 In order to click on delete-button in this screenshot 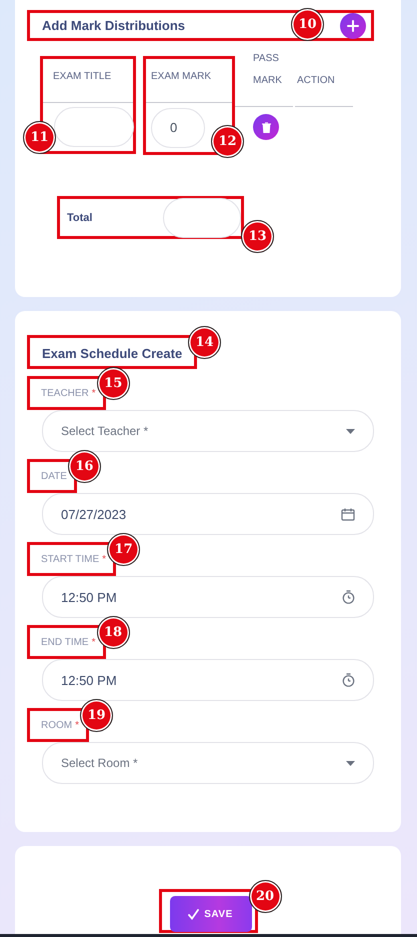, I will do `click(266, 127)`.